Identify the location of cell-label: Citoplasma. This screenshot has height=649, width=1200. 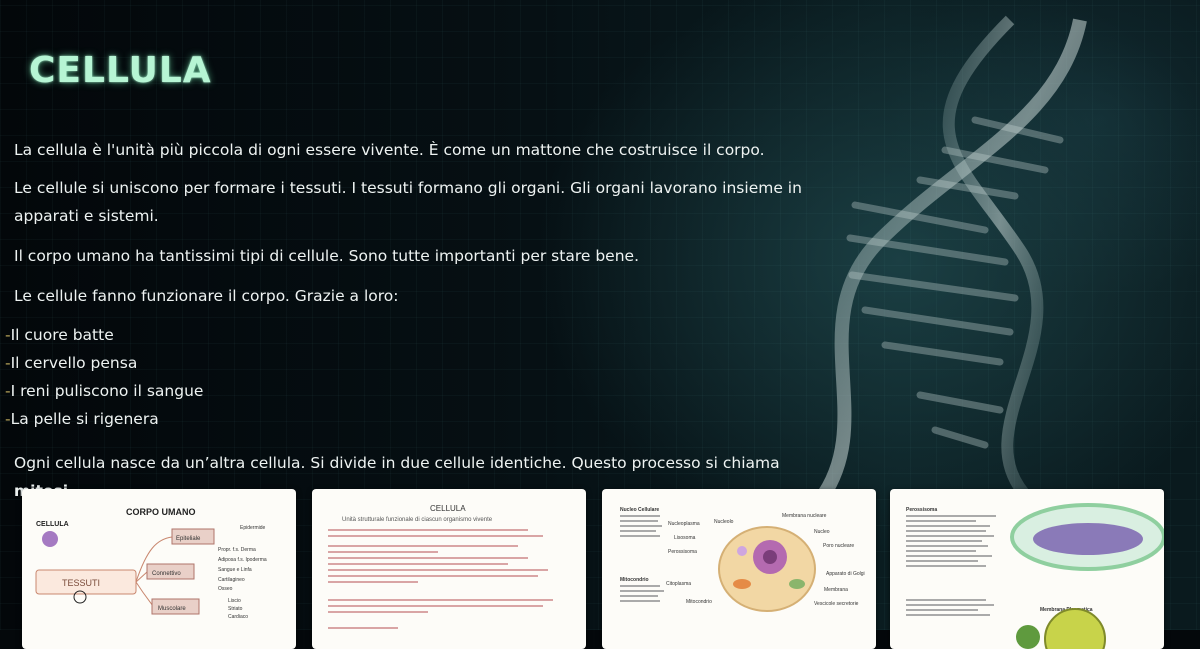
(678, 584).